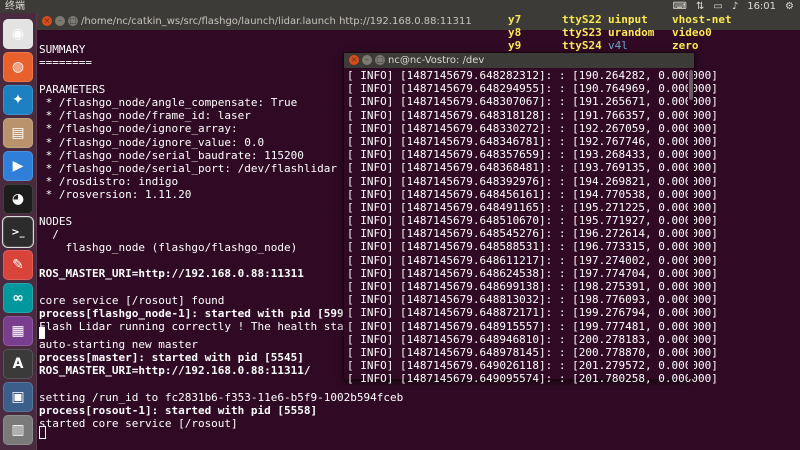 Image resolution: width=800 pixels, height=450 pixels. What do you see at coordinates (515, 19) in the screenshot?
I see `listing-cell: y7` at bounding box center [515, 19].